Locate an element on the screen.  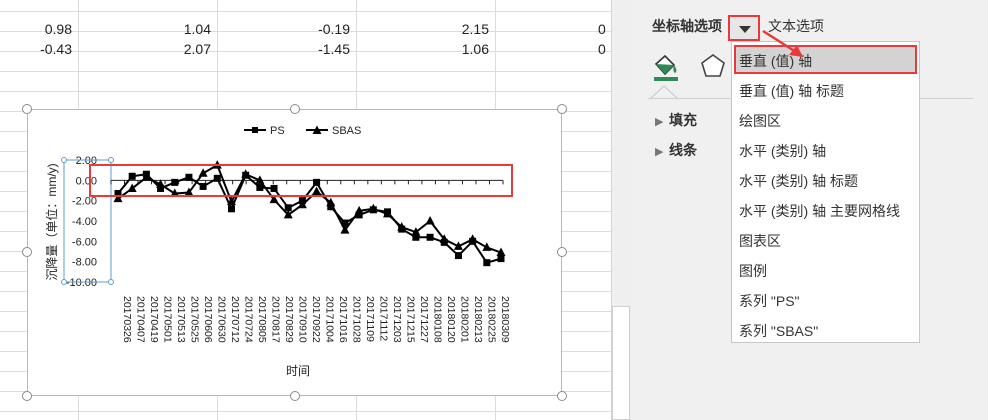
axis-options-tab: 坐标轴选项 is located at coordinates (687, 26).